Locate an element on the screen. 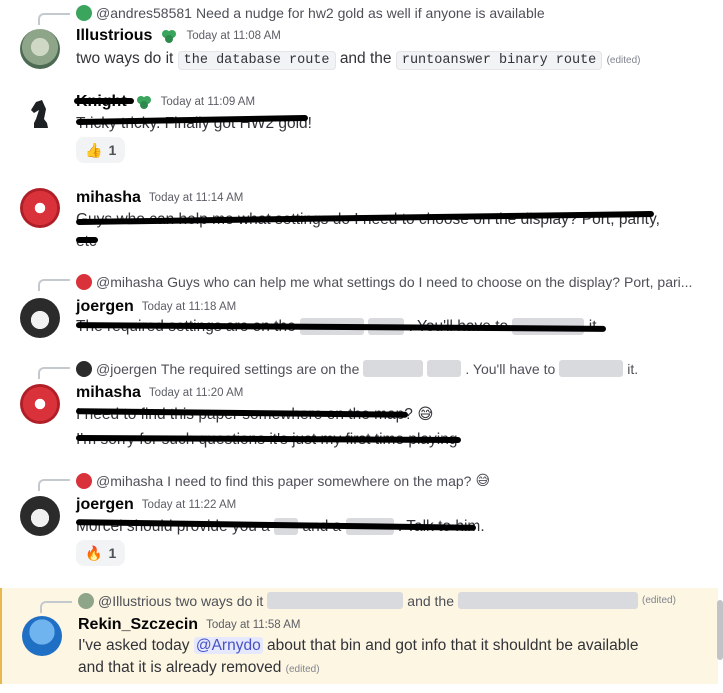  discord-avatar-icon is located at coordinates (84, 13).